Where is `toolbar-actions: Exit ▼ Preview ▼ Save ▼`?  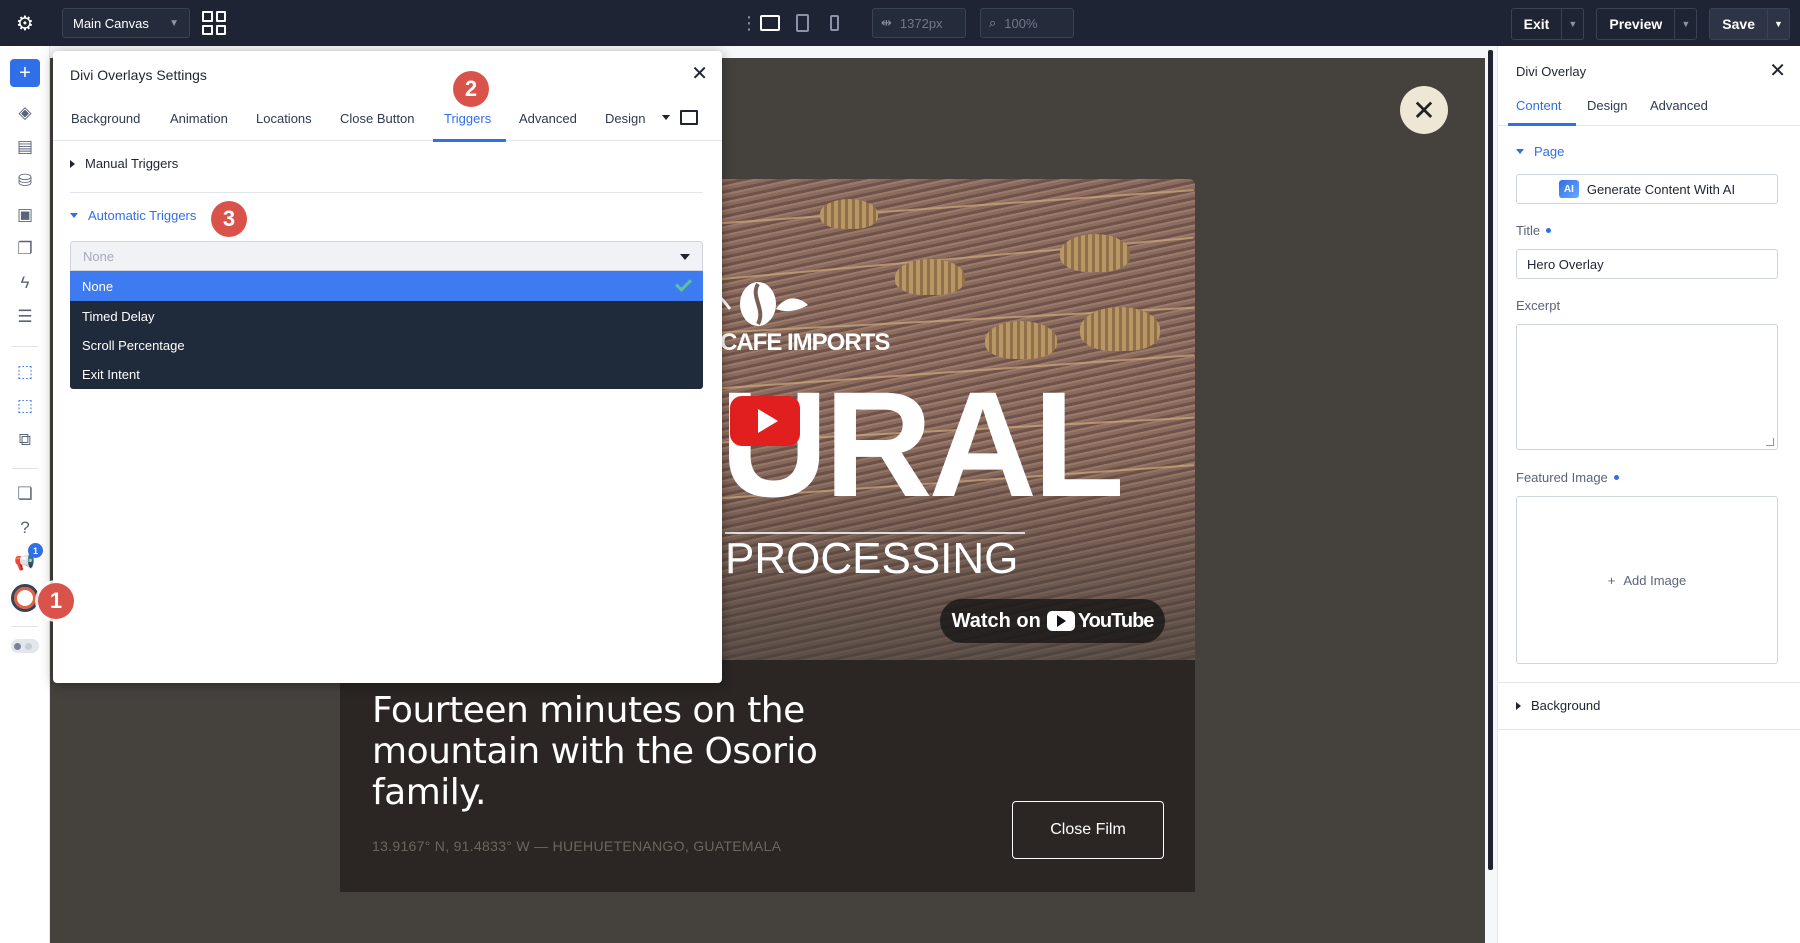 toolbar-actions: Exit ▼ Preview ▼ Save ▼ is located at coordinates (1655, 24).